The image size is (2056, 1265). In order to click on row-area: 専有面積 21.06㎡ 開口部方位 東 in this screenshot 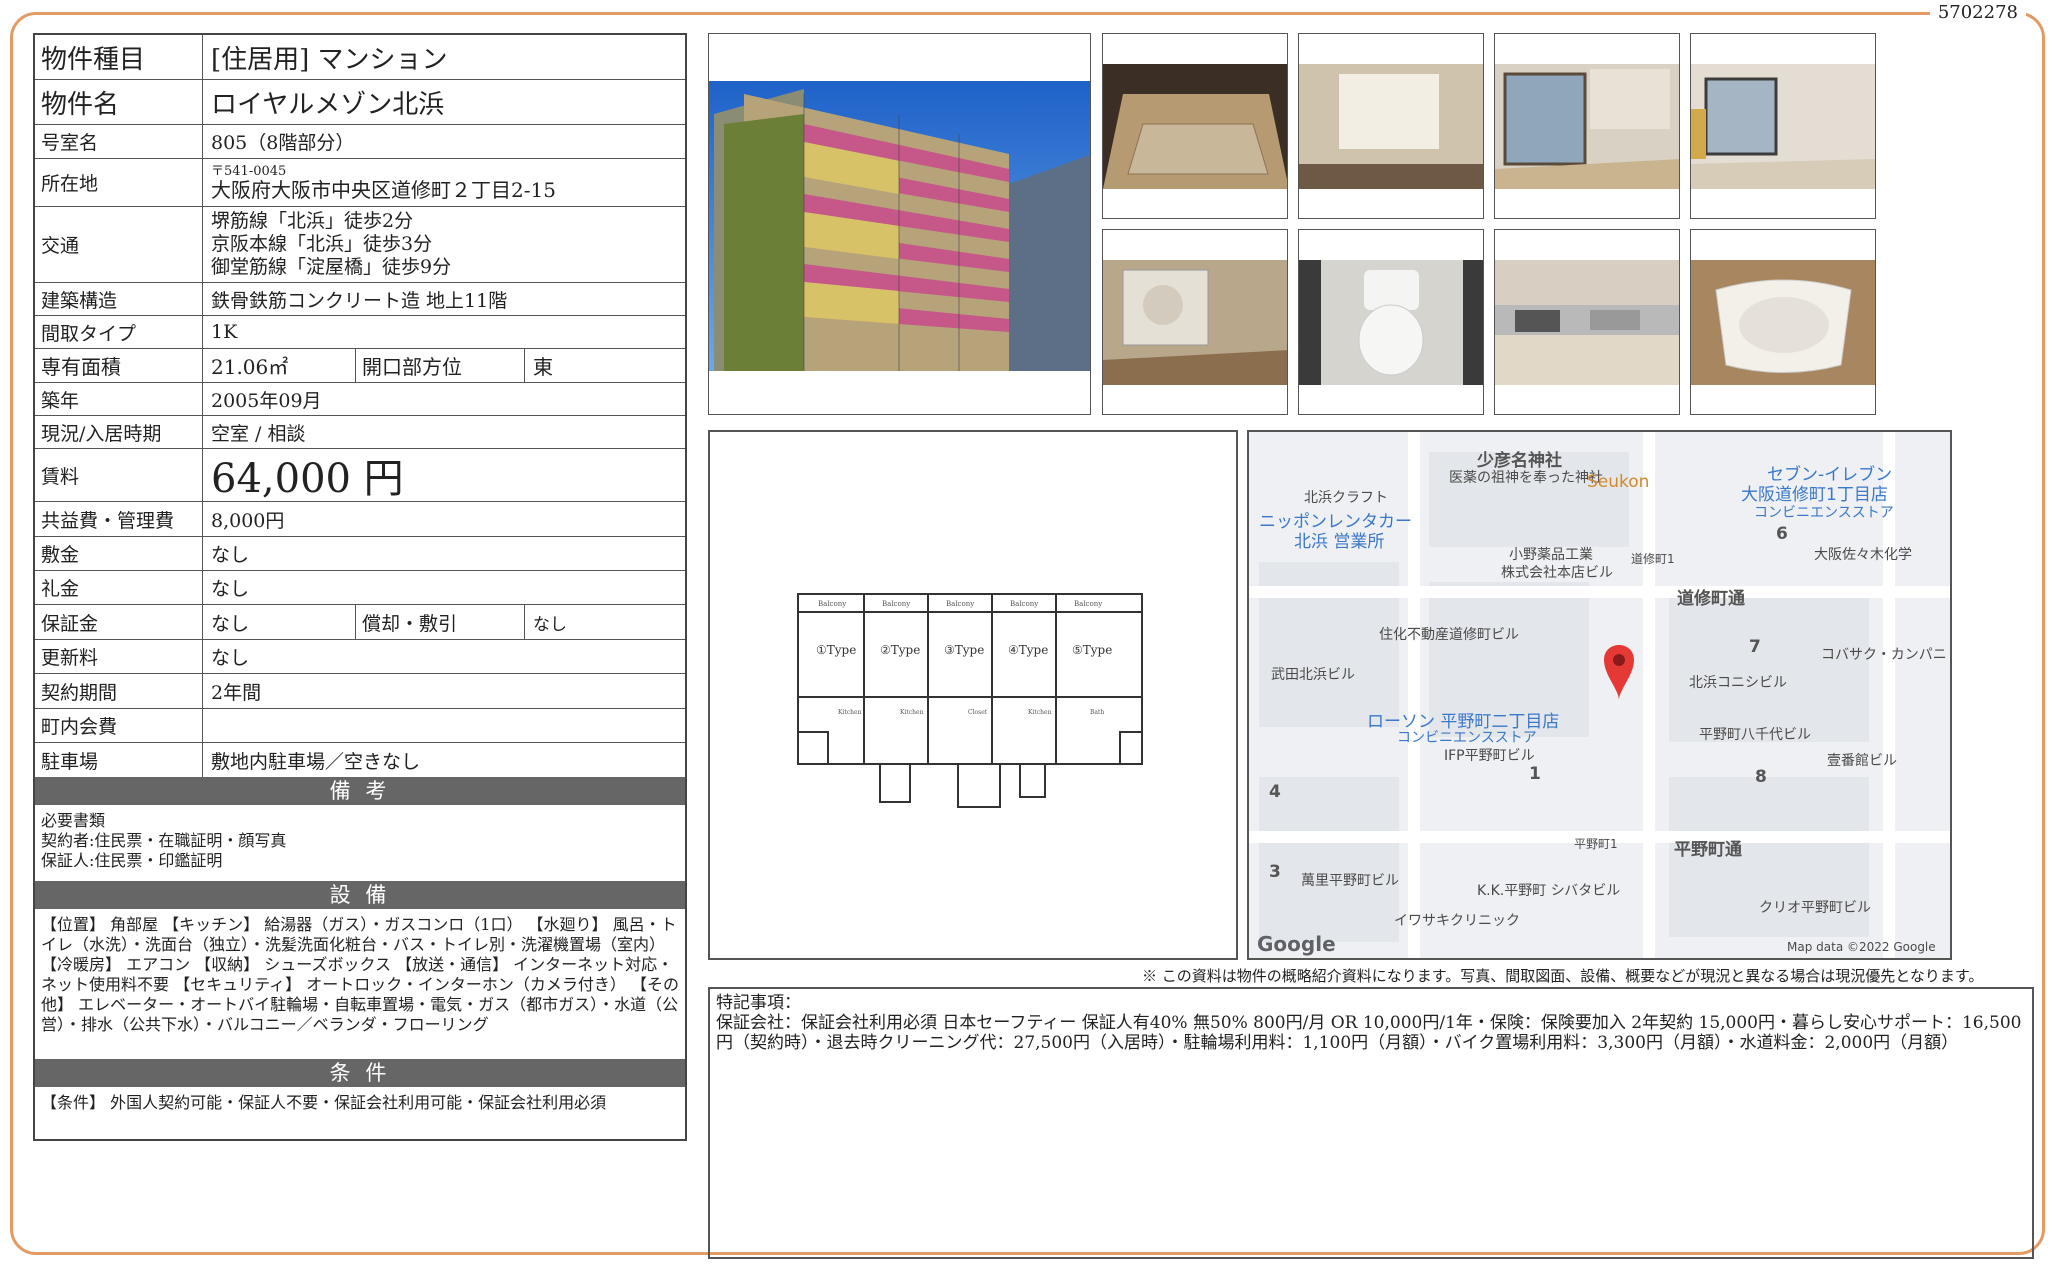, I will do `click(360, 366)`.